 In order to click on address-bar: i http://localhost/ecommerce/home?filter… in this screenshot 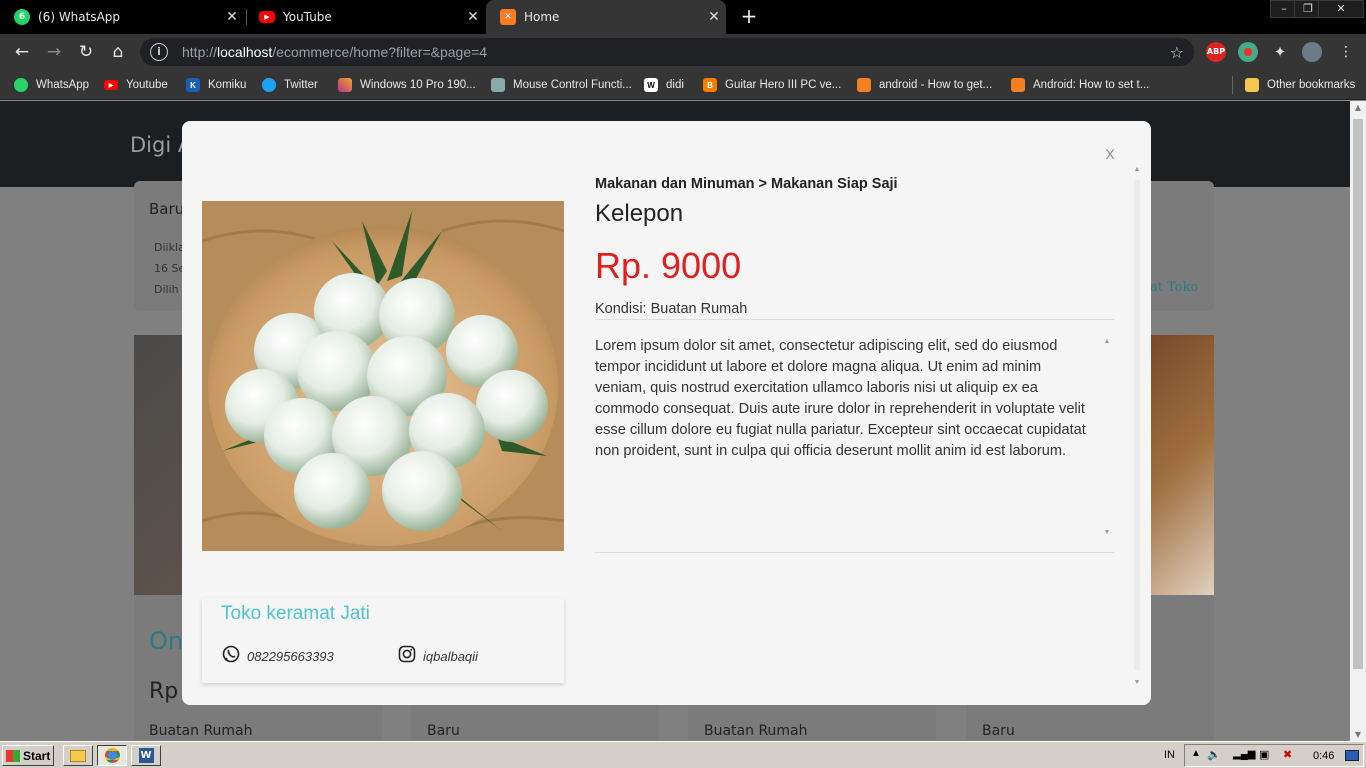, I will do `click(667, 52)`.